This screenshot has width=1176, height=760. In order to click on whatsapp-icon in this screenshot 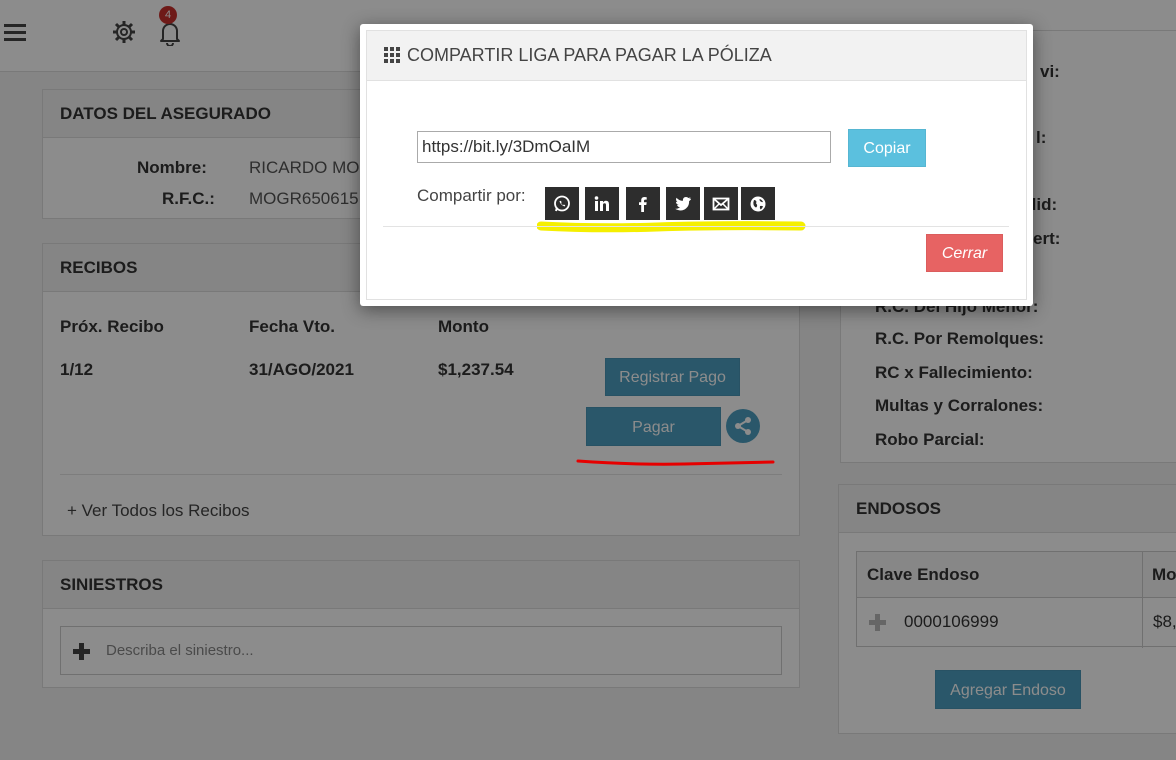, I will do `click(562, 203)`.